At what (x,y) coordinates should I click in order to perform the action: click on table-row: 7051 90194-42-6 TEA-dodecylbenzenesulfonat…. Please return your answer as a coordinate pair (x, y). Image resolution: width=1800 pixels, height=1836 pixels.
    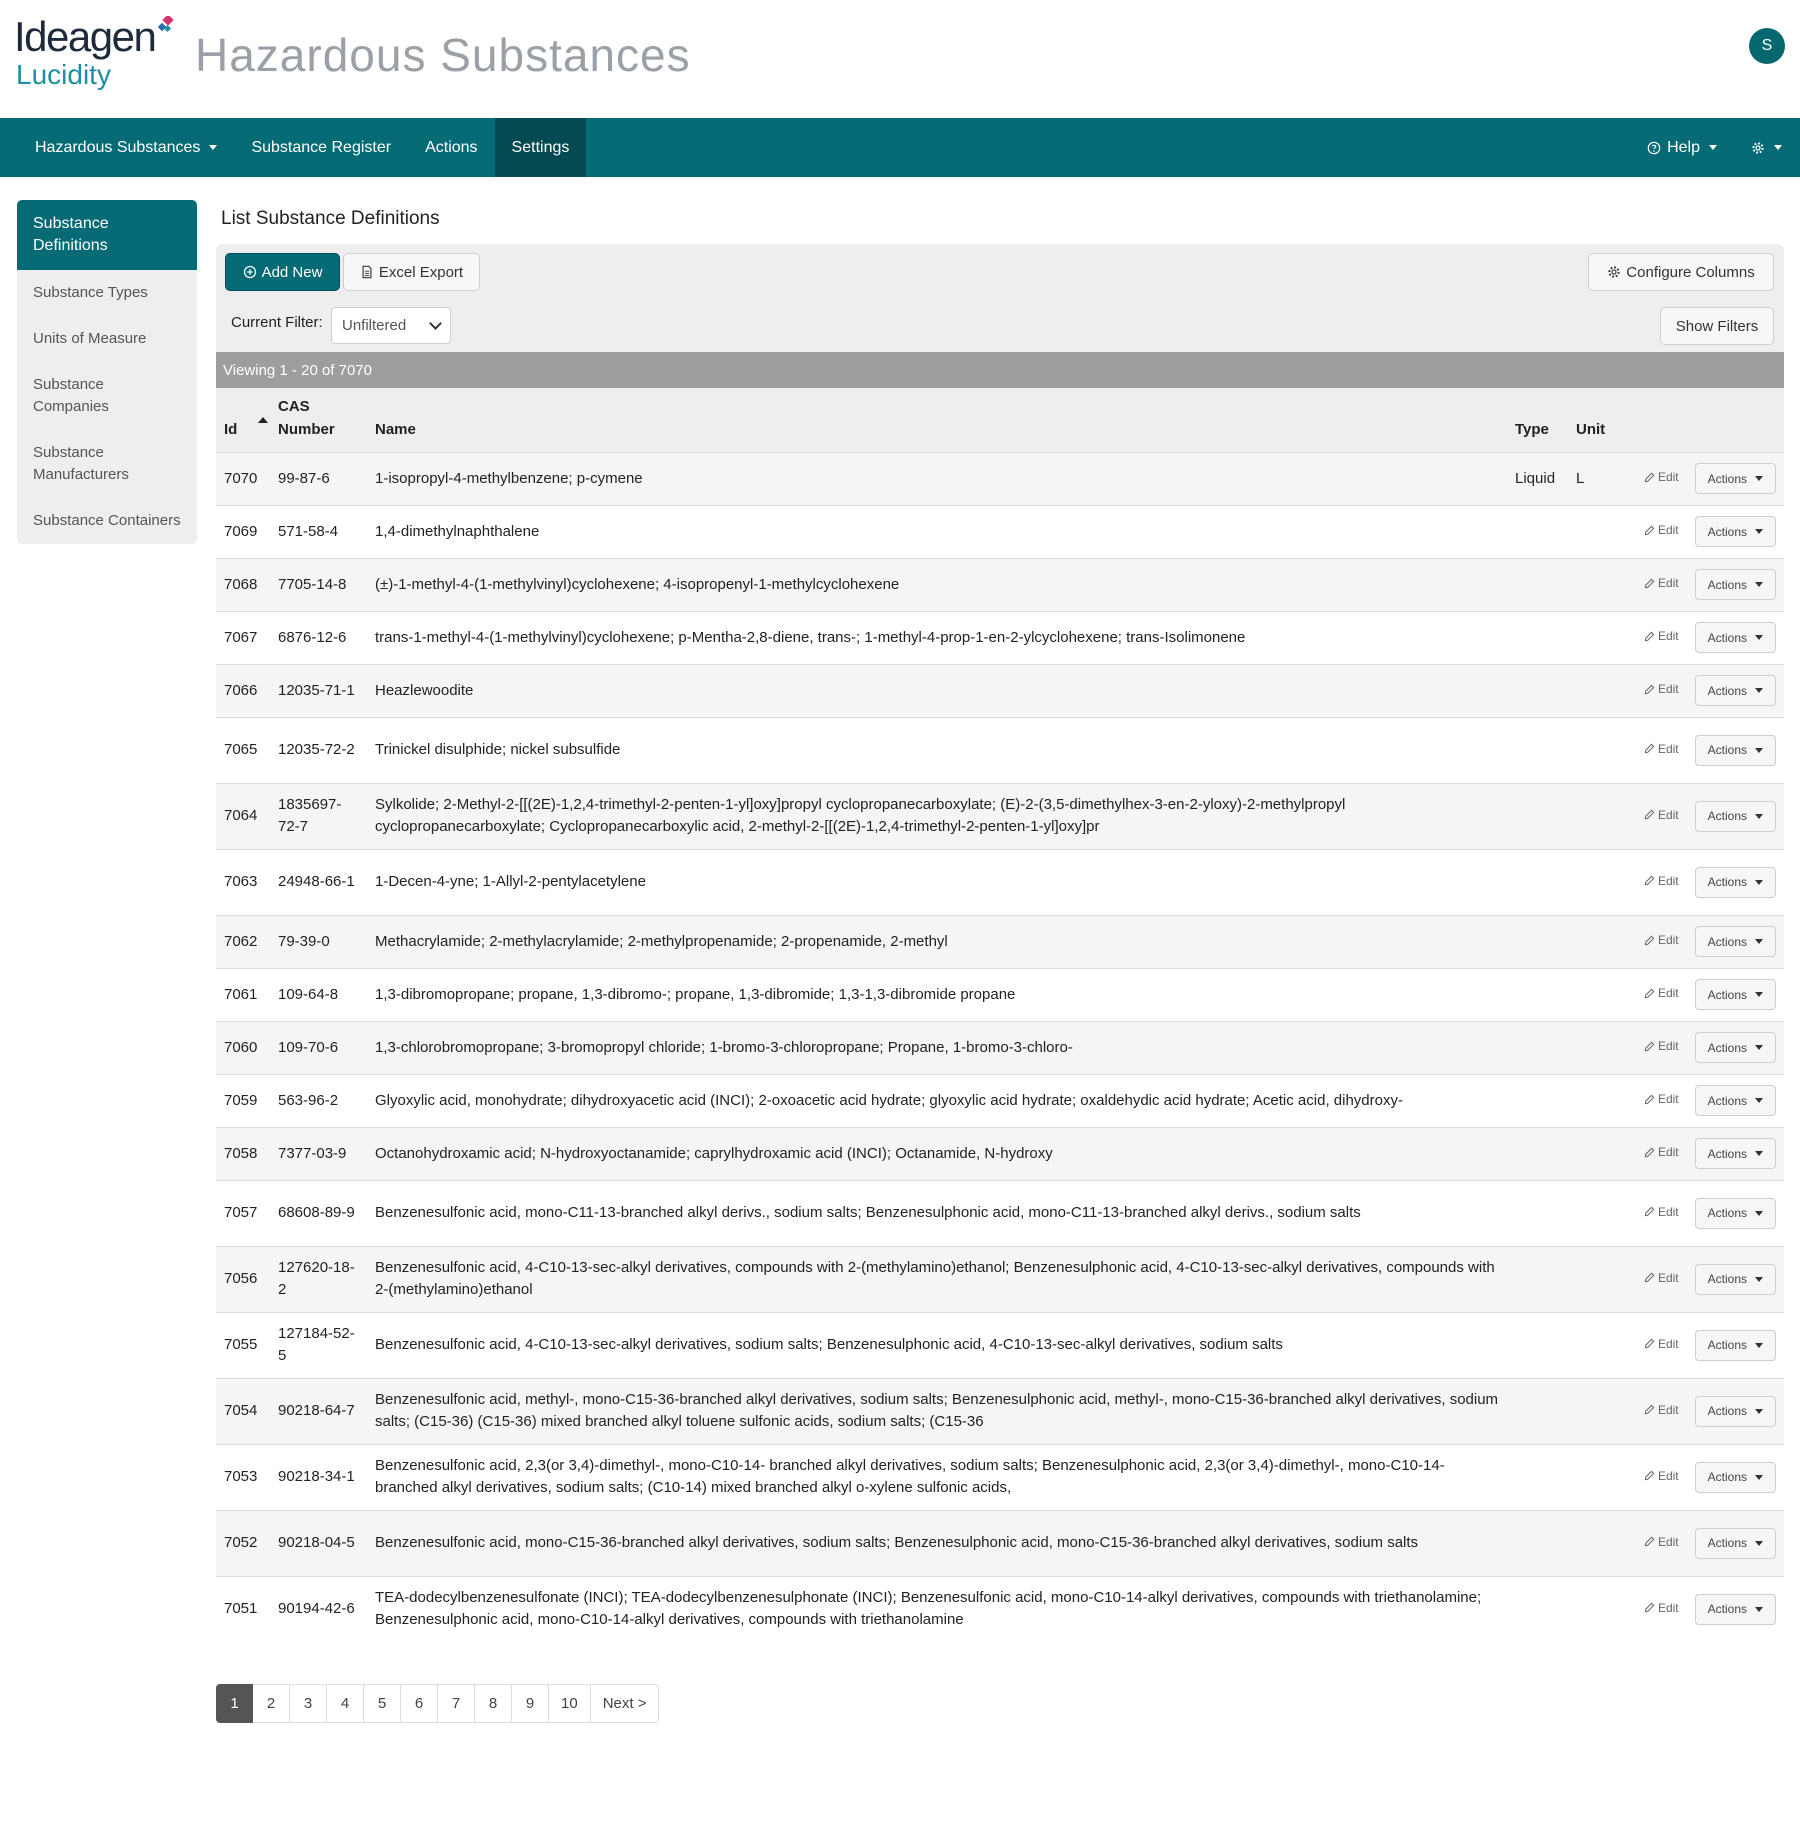
    Looking at the image, I should click on (1000, 1608).